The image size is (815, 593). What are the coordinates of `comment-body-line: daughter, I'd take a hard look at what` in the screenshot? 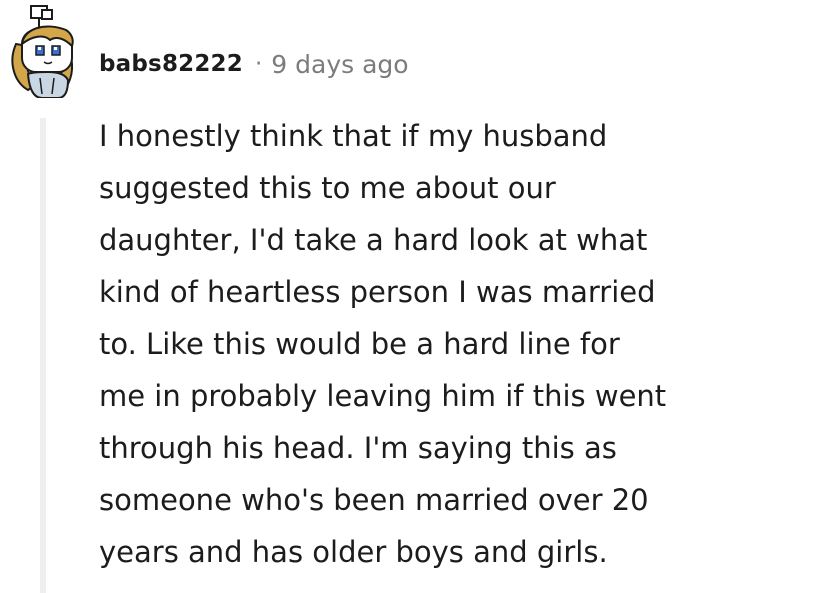 It's located at (373, 240).